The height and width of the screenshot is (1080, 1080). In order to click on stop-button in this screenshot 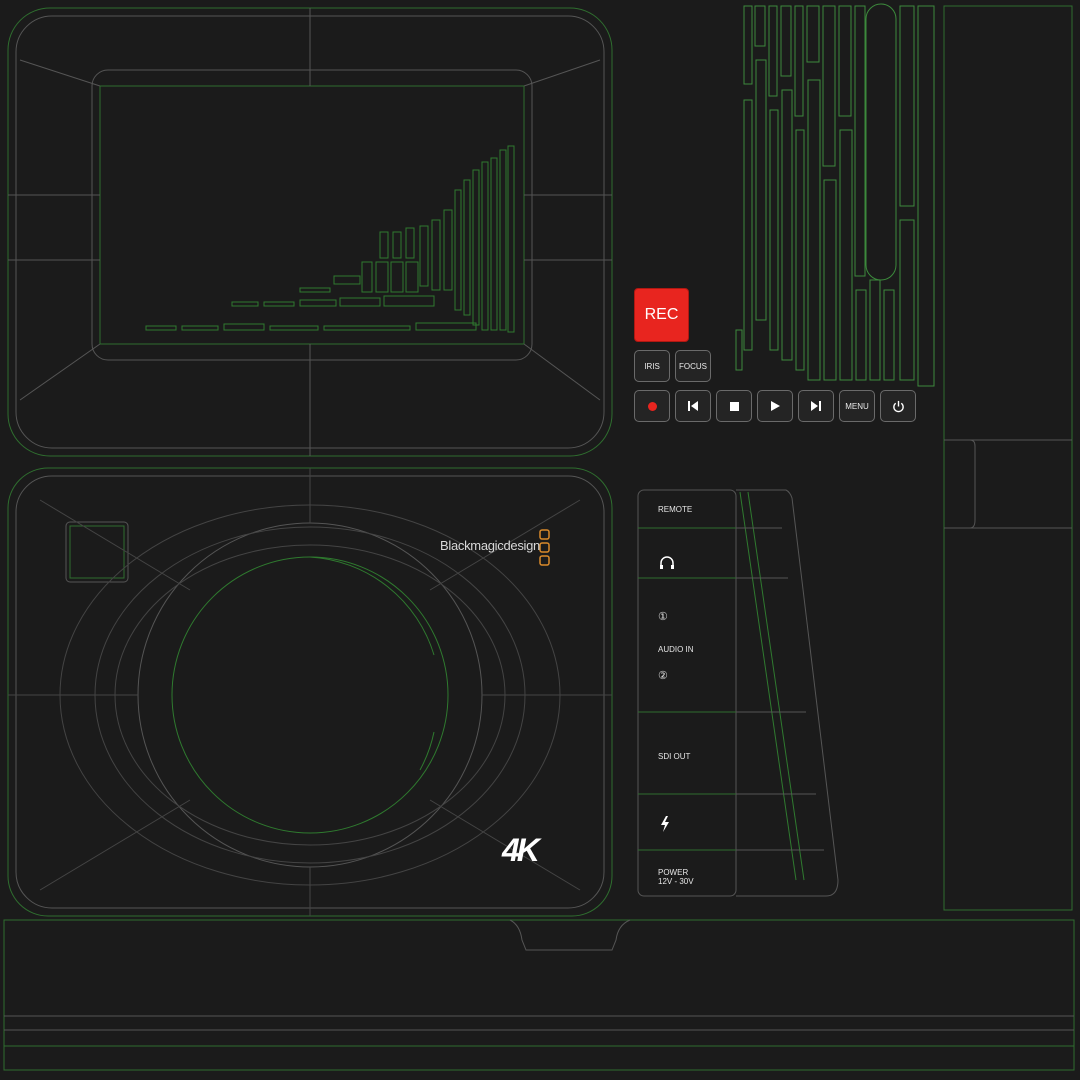, I will do `click(734, 406)`.